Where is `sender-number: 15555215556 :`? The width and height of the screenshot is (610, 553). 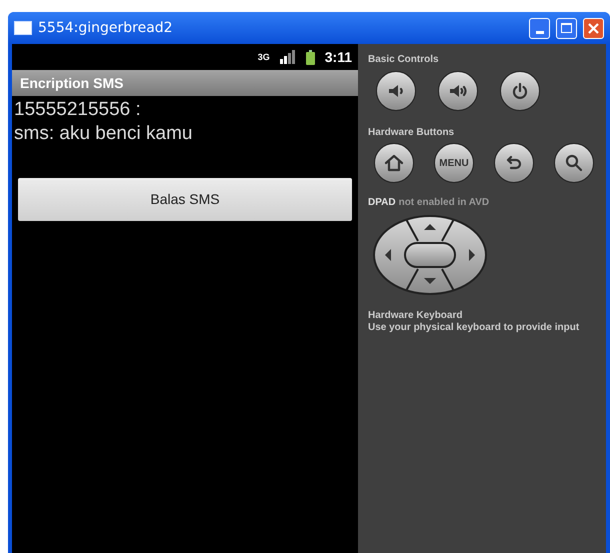
sender-number: 15555215556 : is located at coordinates (77, 110).